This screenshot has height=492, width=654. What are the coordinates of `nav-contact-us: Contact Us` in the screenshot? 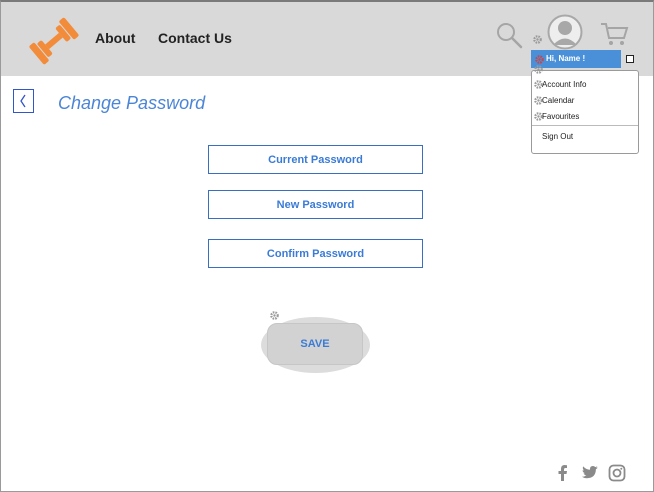 It's located at (195, 38).